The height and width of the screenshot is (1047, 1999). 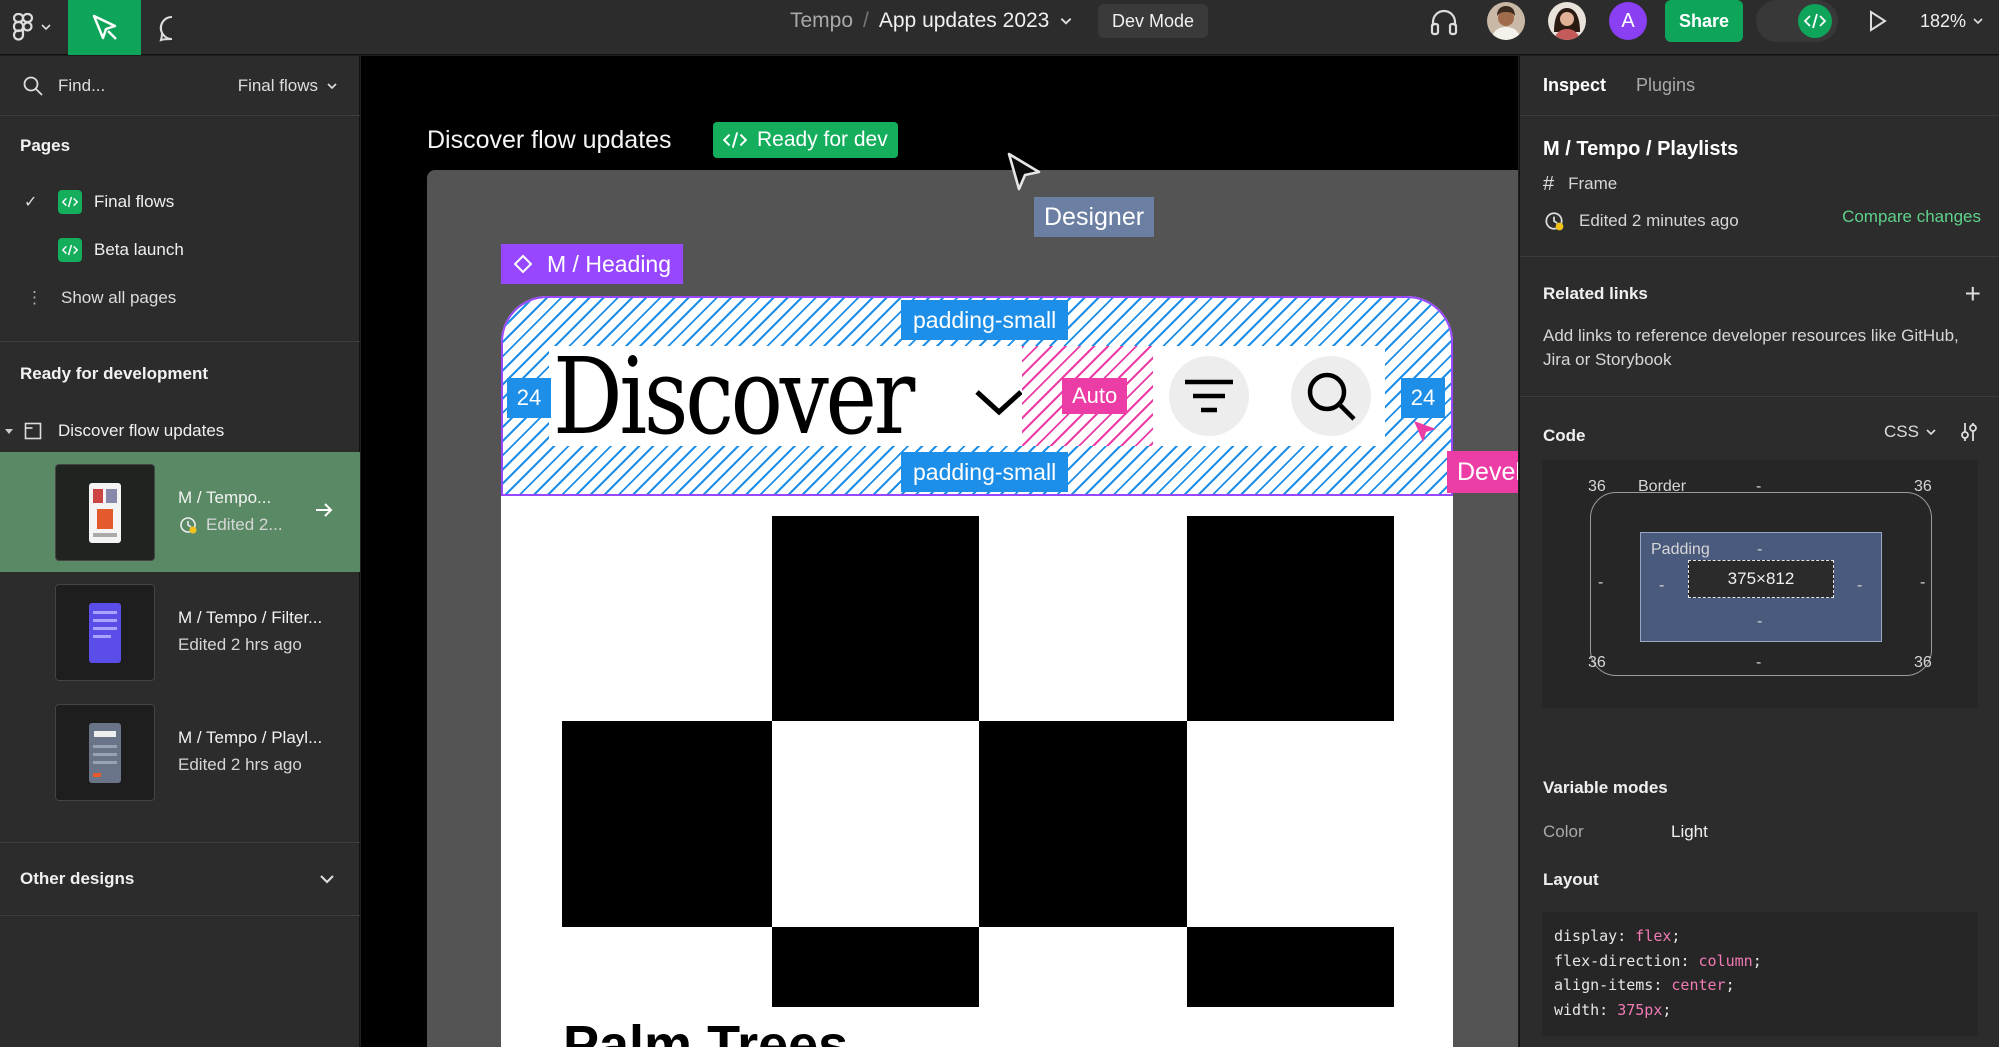 What do you see at coordinates (77, 878) in the screenshot?
I see `other-designs-label: Other designs` at bounding box center [77, 878].